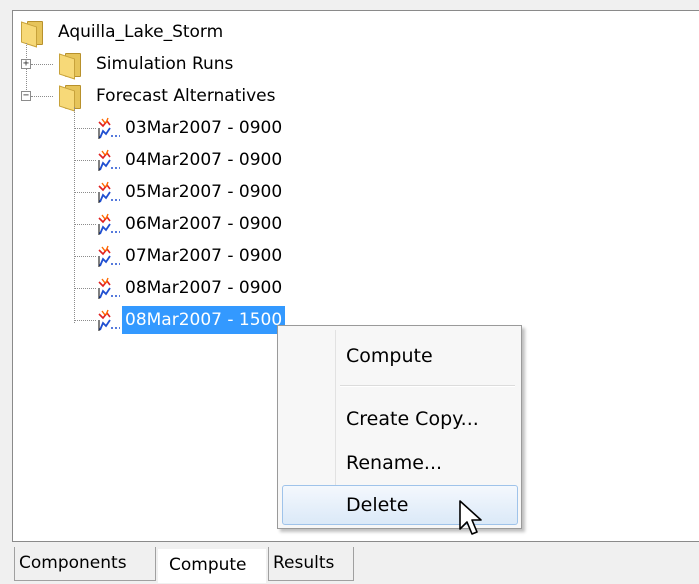  What do you see at coordinates (427, 386) in the screenshot?
I see `menu-separator` at bounding box center [427, 386].